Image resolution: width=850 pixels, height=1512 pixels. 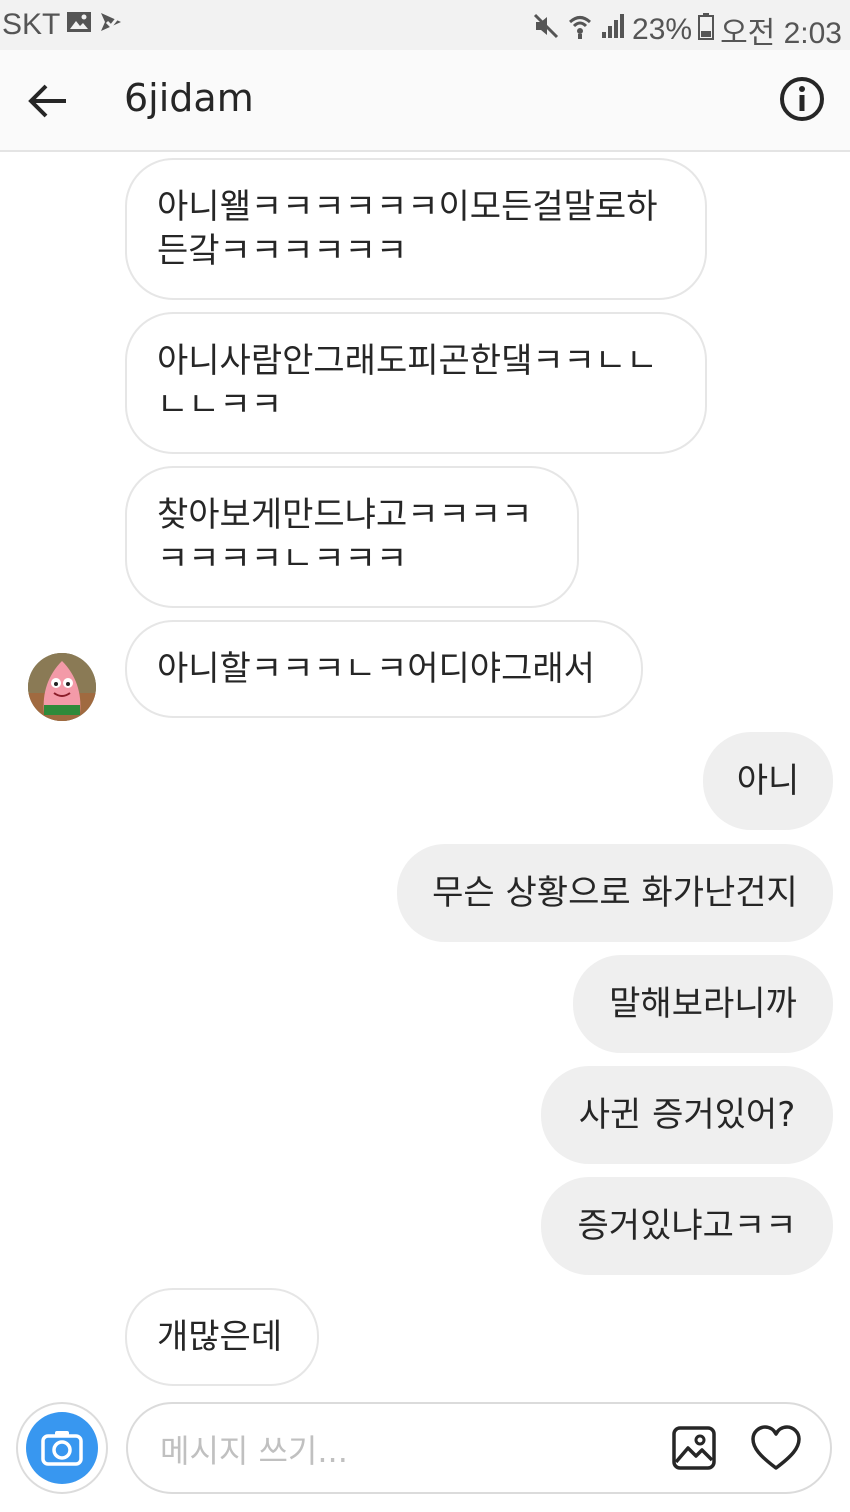 What do you see at coordinates (613, 30) in the screenshot?
I see `signal-icon` at bounding box center [613, 30].